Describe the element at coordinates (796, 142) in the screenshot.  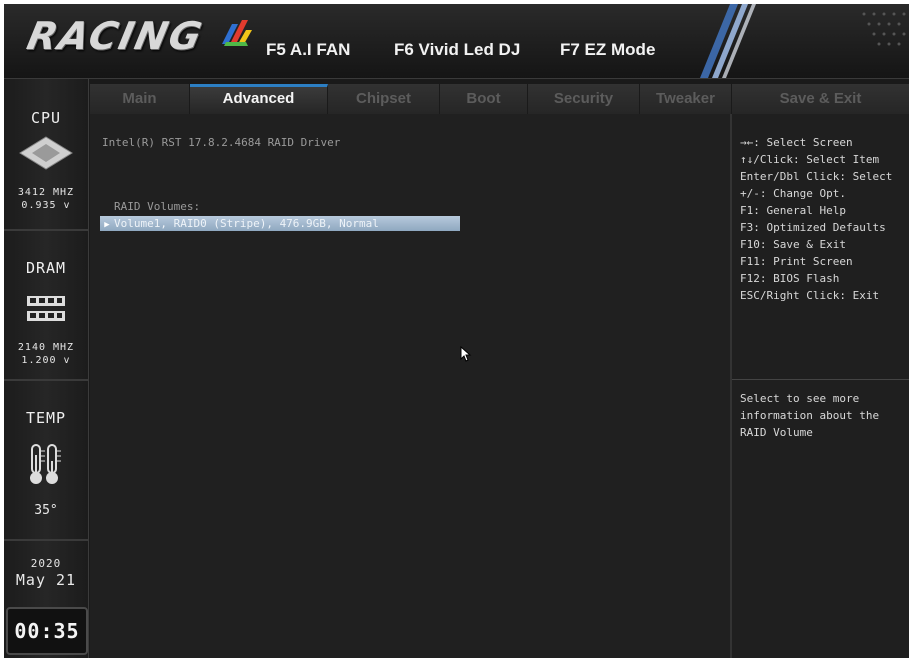
I see `help-line: →←: Select Screen` at that location.